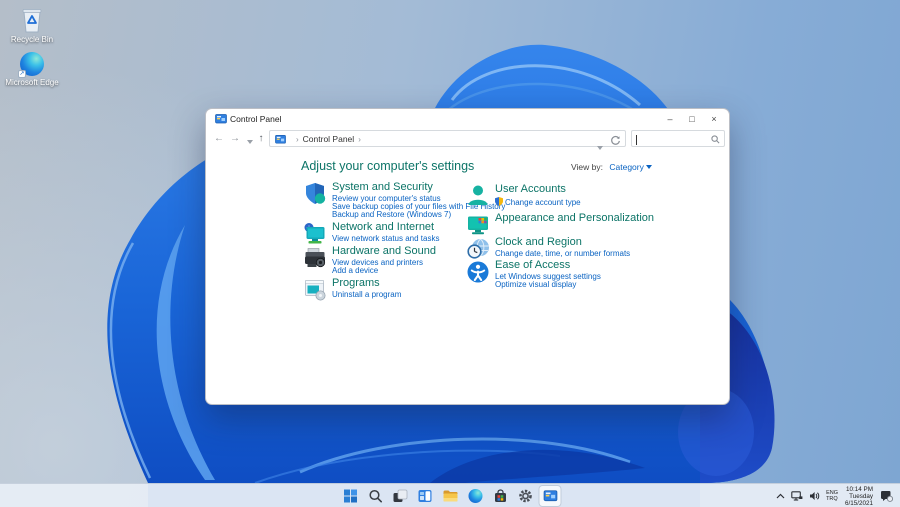 The width and height of the screenshot is (900, 507). I want to click on edge-button, so click(475, 496).